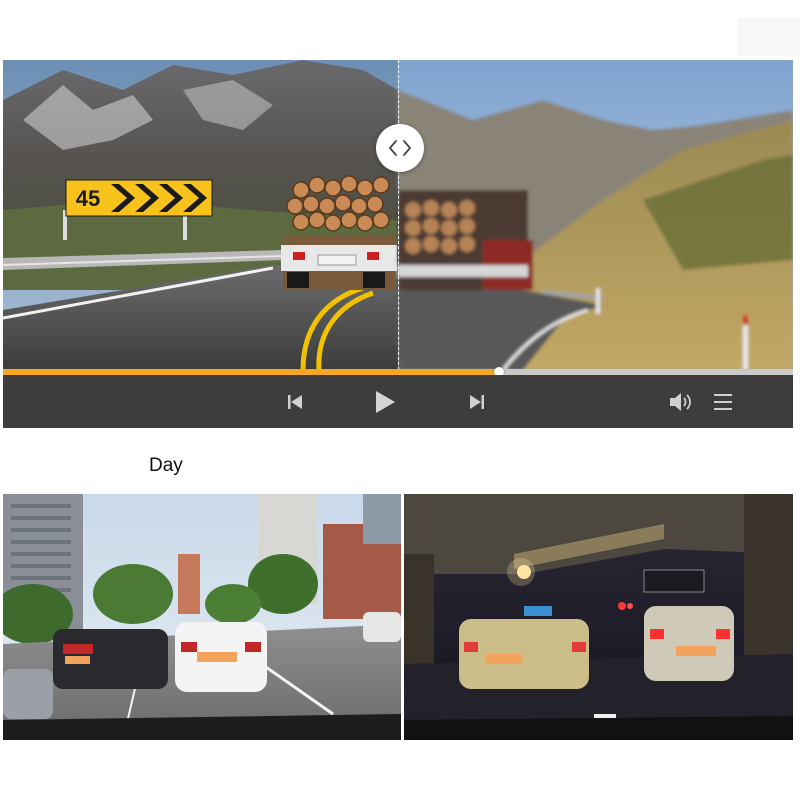 This screenshot has width=800, height=800. I want to click on skip-previous-icon, so click(295, 401).